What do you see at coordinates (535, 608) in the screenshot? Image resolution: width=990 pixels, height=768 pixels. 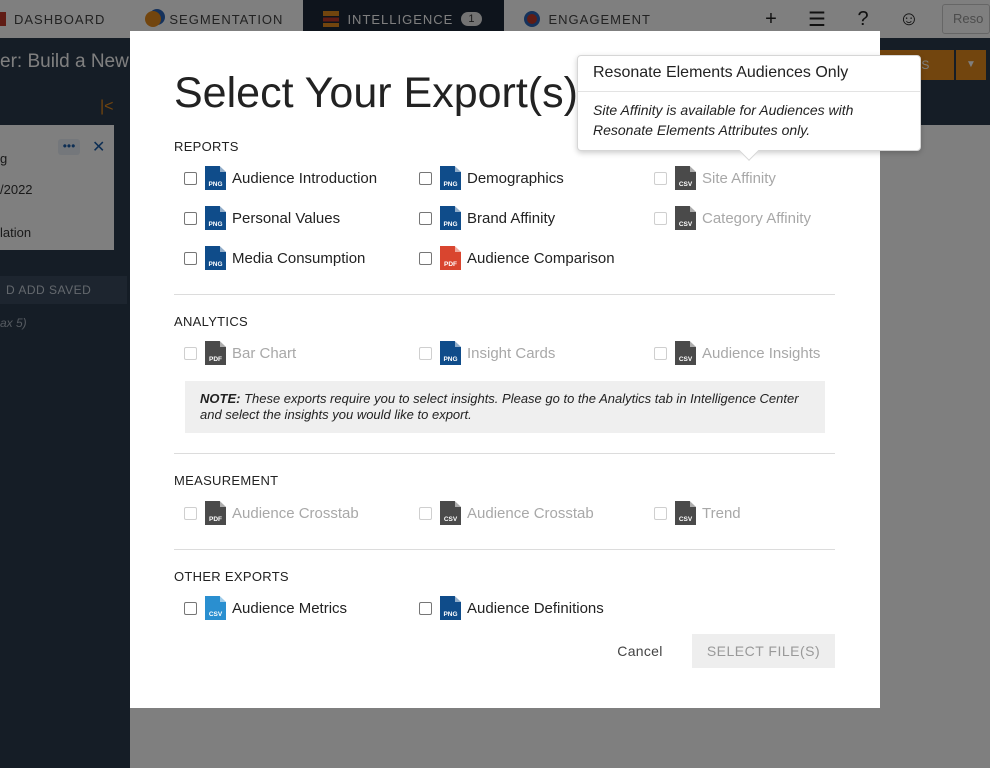 I see `export-option-label: Audience Definitions` at bounding box center [535, 608].